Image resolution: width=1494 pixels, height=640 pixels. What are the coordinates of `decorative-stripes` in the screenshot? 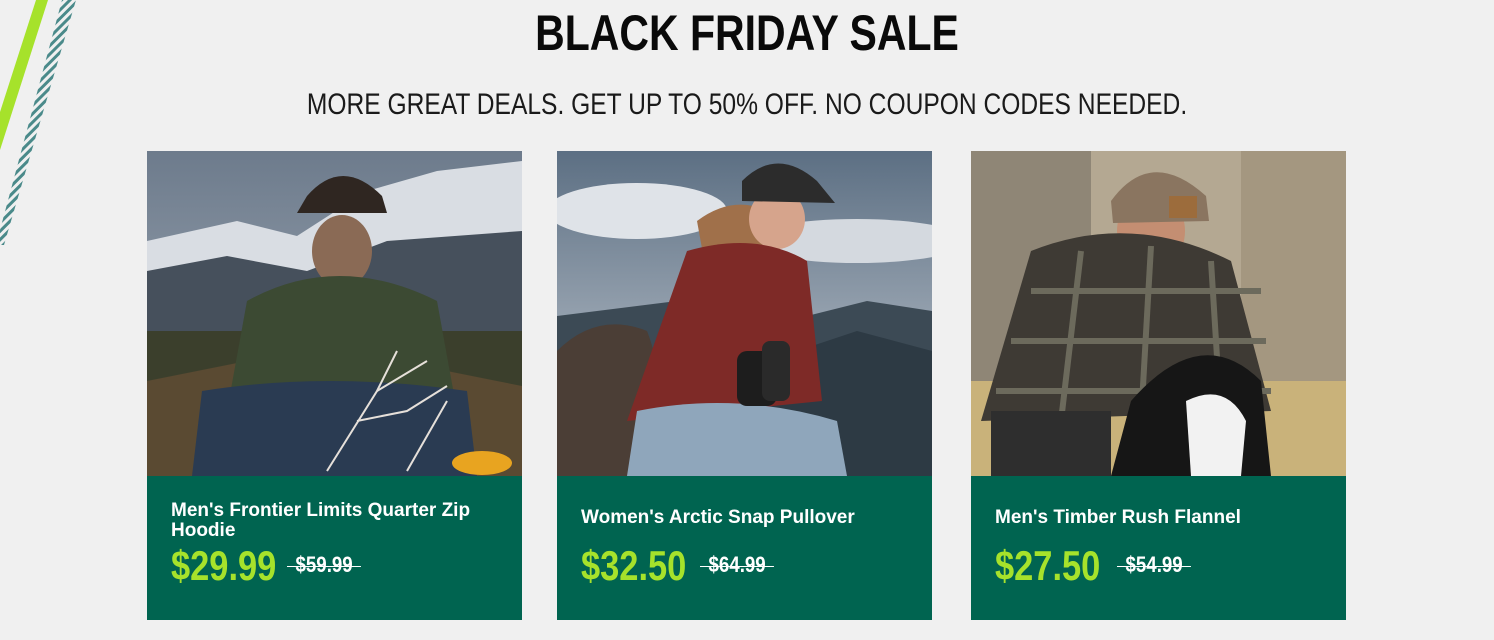 It's located at (38, 122).